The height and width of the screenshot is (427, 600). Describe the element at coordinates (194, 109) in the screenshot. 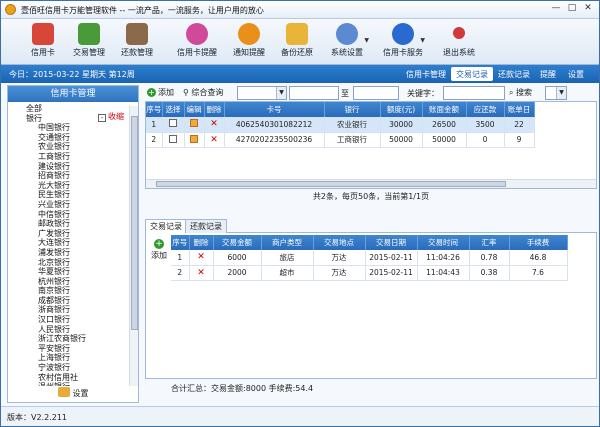

I see `column-header: 编辑` at that location.